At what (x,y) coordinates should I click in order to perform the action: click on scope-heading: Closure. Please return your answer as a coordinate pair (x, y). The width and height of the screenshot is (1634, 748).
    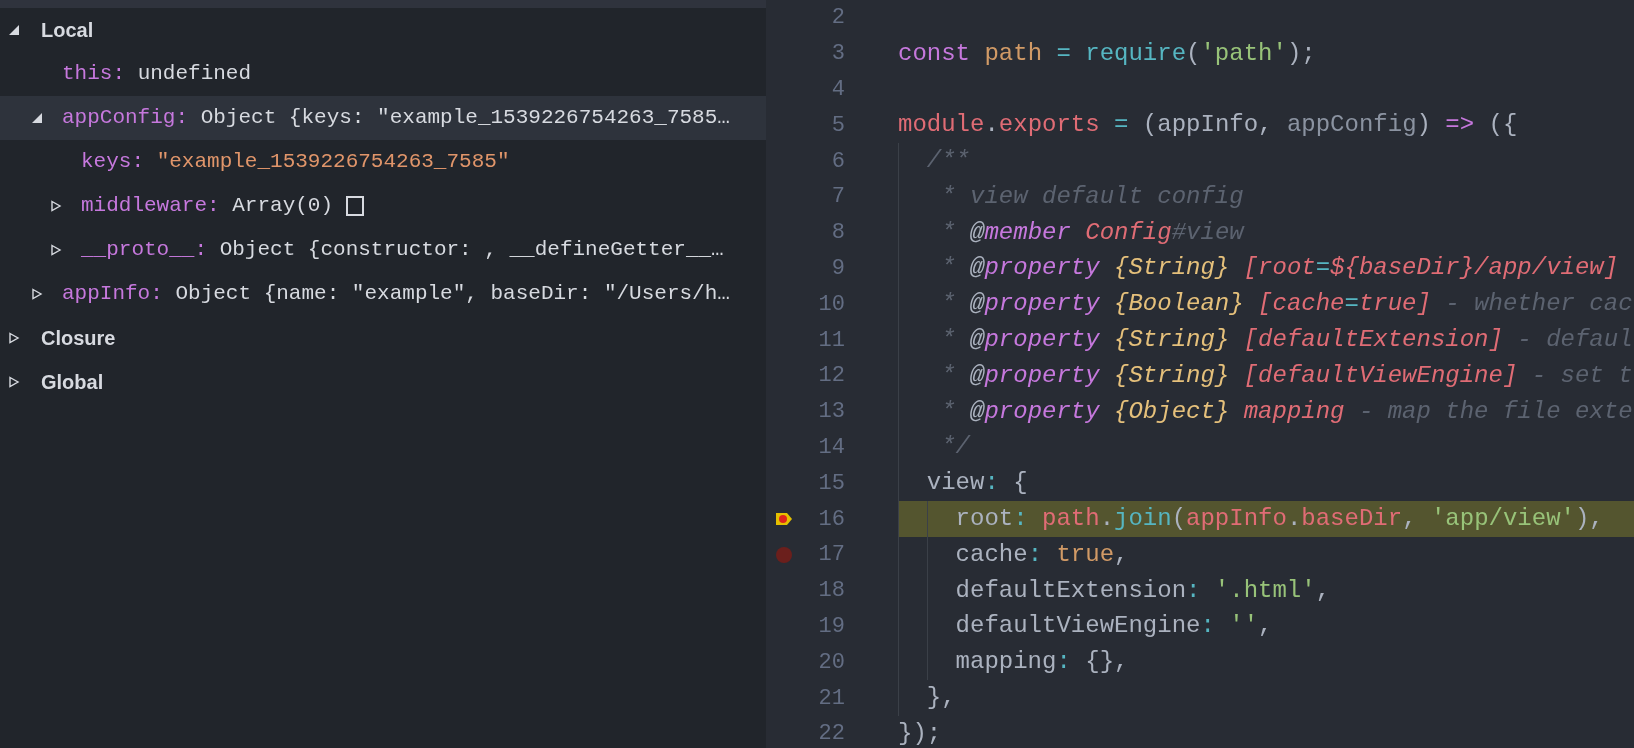
    Looking at the image, I should click on (78, 338).